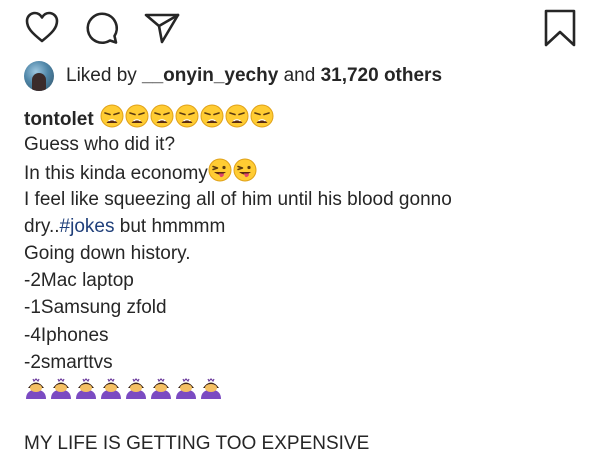 This screenshot has height=462, width=600. What do you see at coordinates (42, 27) in the screenshot?
I see `heart-icon` at bounding box center [42, 27].